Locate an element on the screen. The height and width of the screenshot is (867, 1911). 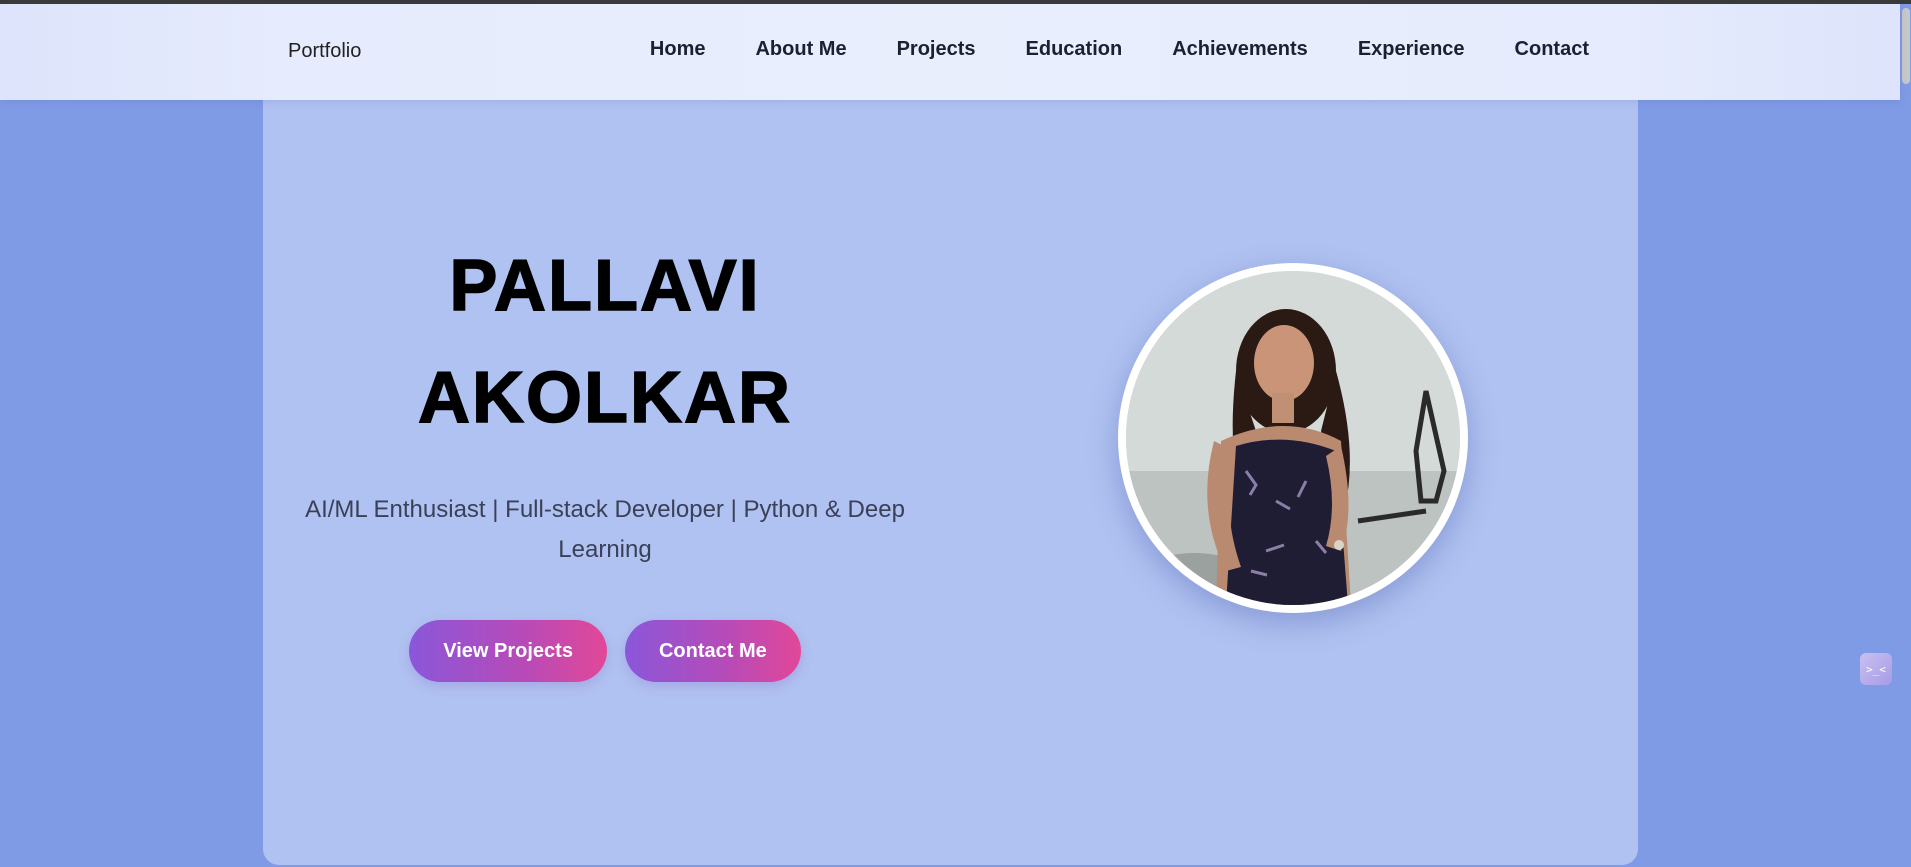
profile-photo-illustration is located at coordinates (1293, 438).